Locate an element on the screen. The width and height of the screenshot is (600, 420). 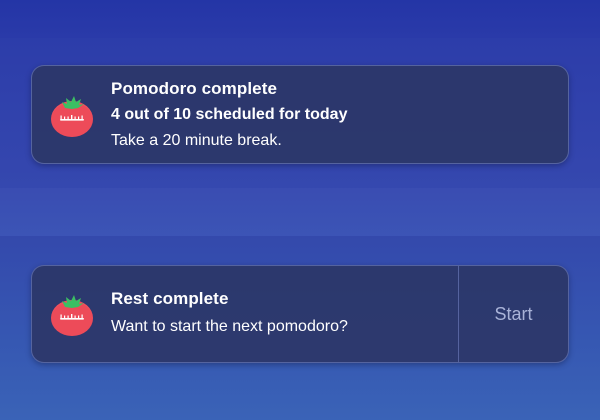
notification-body: Take a 20 minute break. is located at coordinates (196, 140).